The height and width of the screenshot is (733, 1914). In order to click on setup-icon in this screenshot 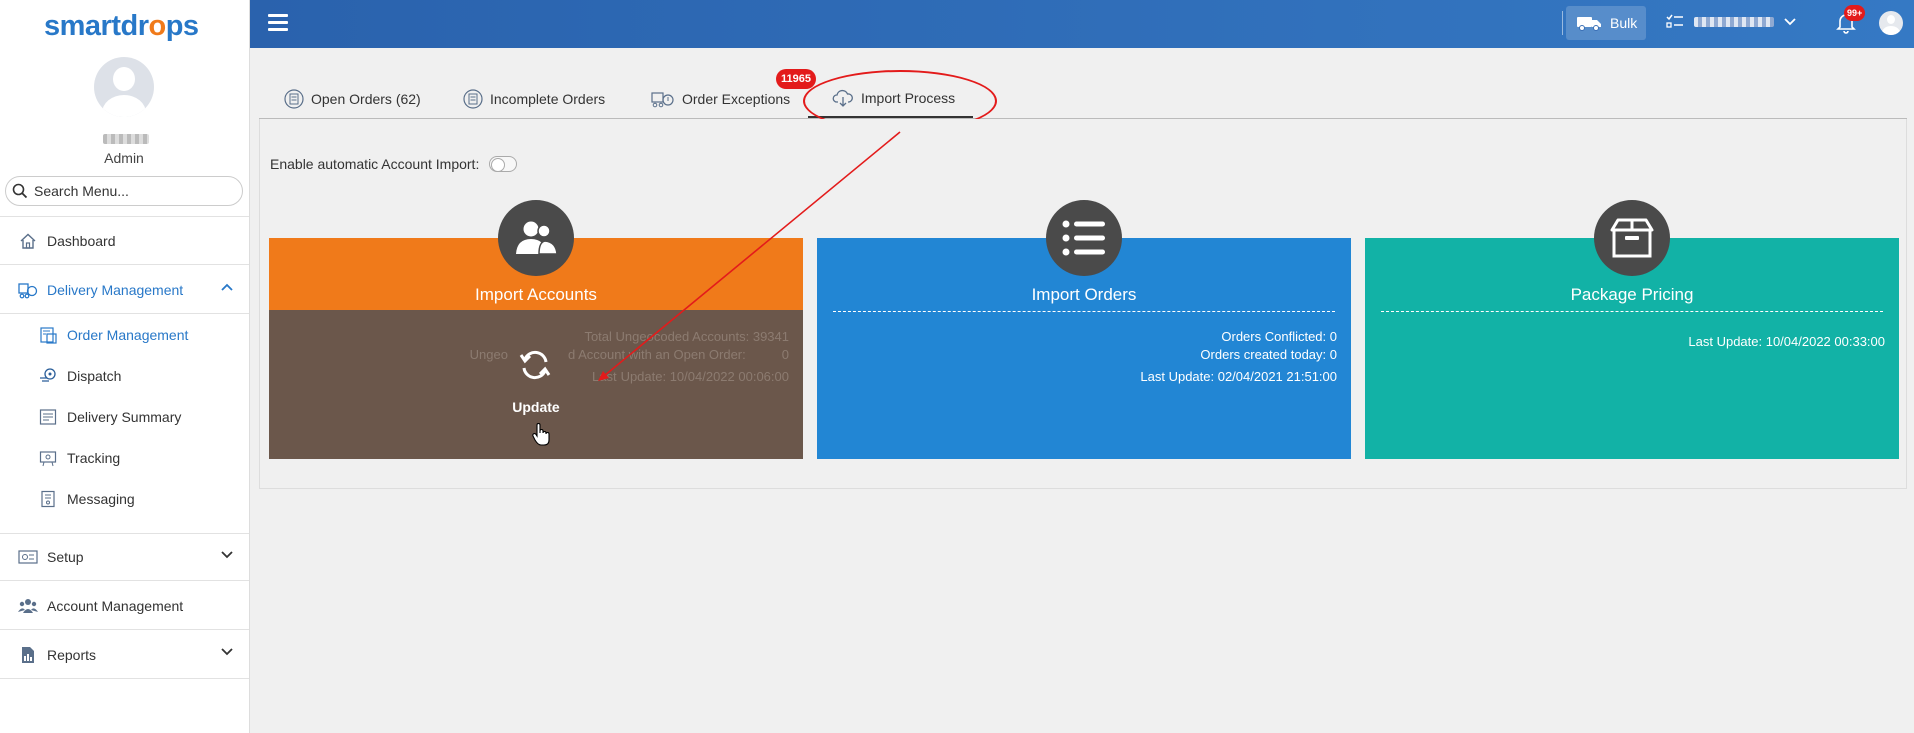, I will do `click(28, 557)`.